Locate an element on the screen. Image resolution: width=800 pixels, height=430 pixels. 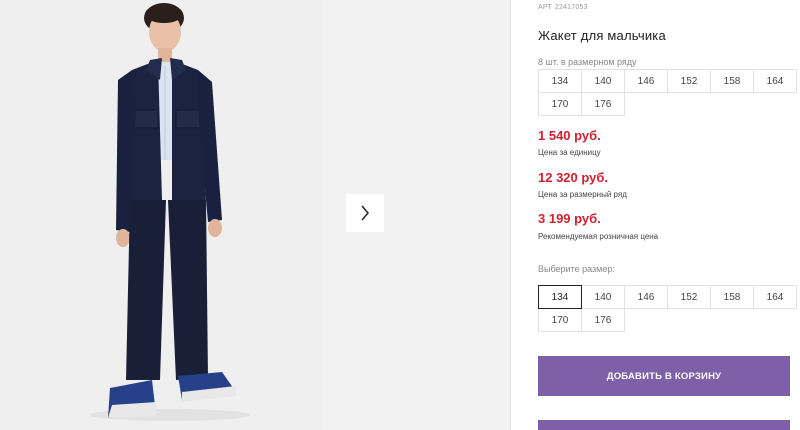
article-number: 22417053 is located at coordinates (571, 7).